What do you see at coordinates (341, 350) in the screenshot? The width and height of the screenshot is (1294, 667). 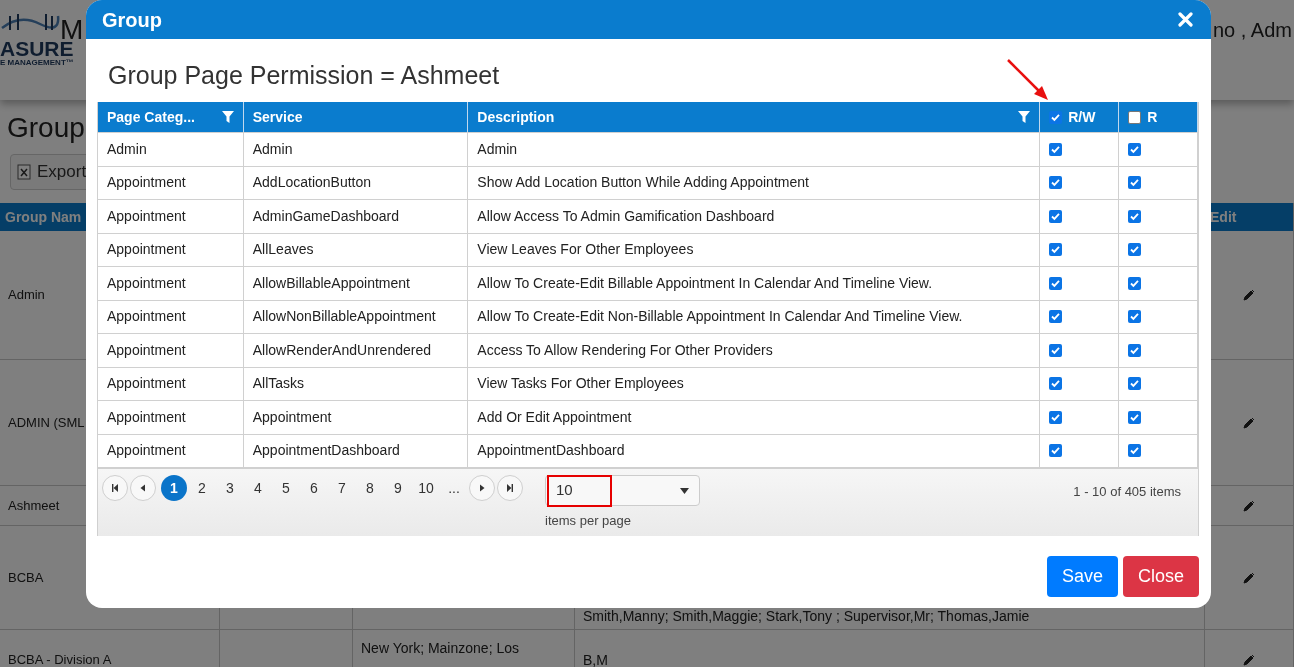 I see `table-cell-text: AllowRenderAndUnrendered` at bounding box center [341, 350].